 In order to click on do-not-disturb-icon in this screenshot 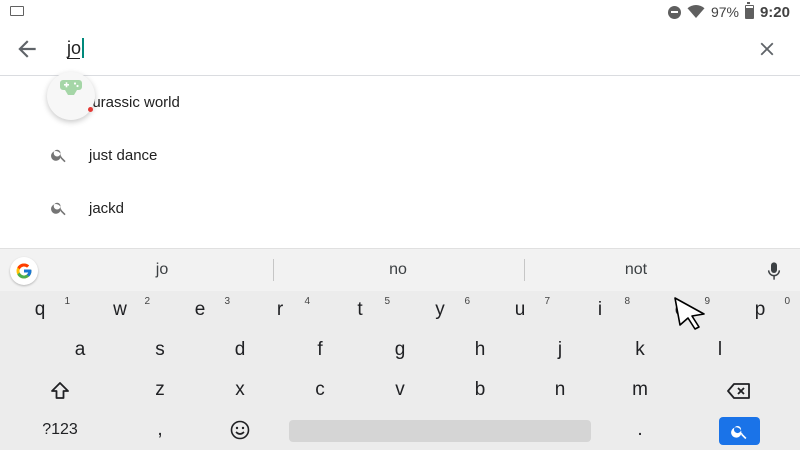, I will do `click(674, 12)`.